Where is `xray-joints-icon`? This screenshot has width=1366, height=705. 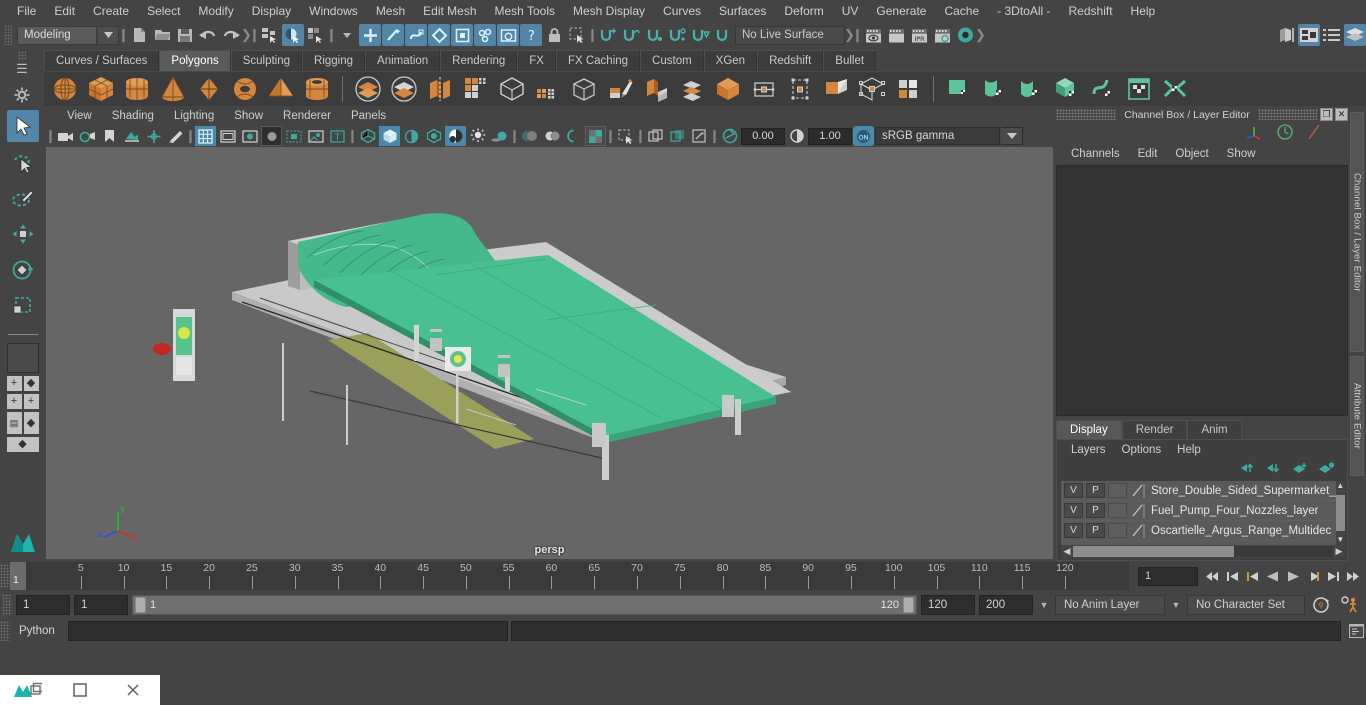 xray-joints-icon is located at coordinates (677, 136).